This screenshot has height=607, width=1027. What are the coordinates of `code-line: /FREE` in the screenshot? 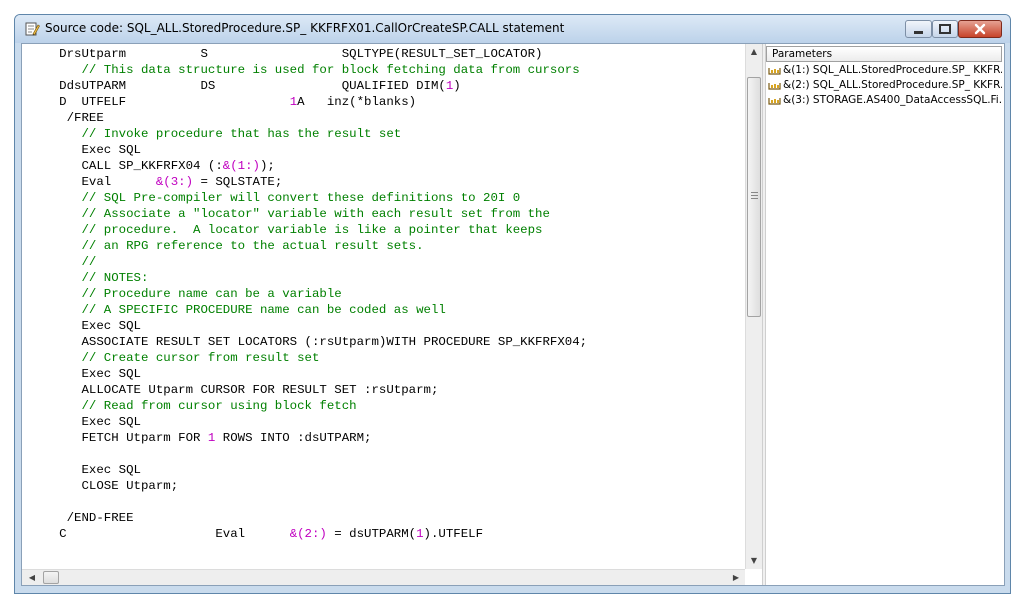 It's located at (304, 118).